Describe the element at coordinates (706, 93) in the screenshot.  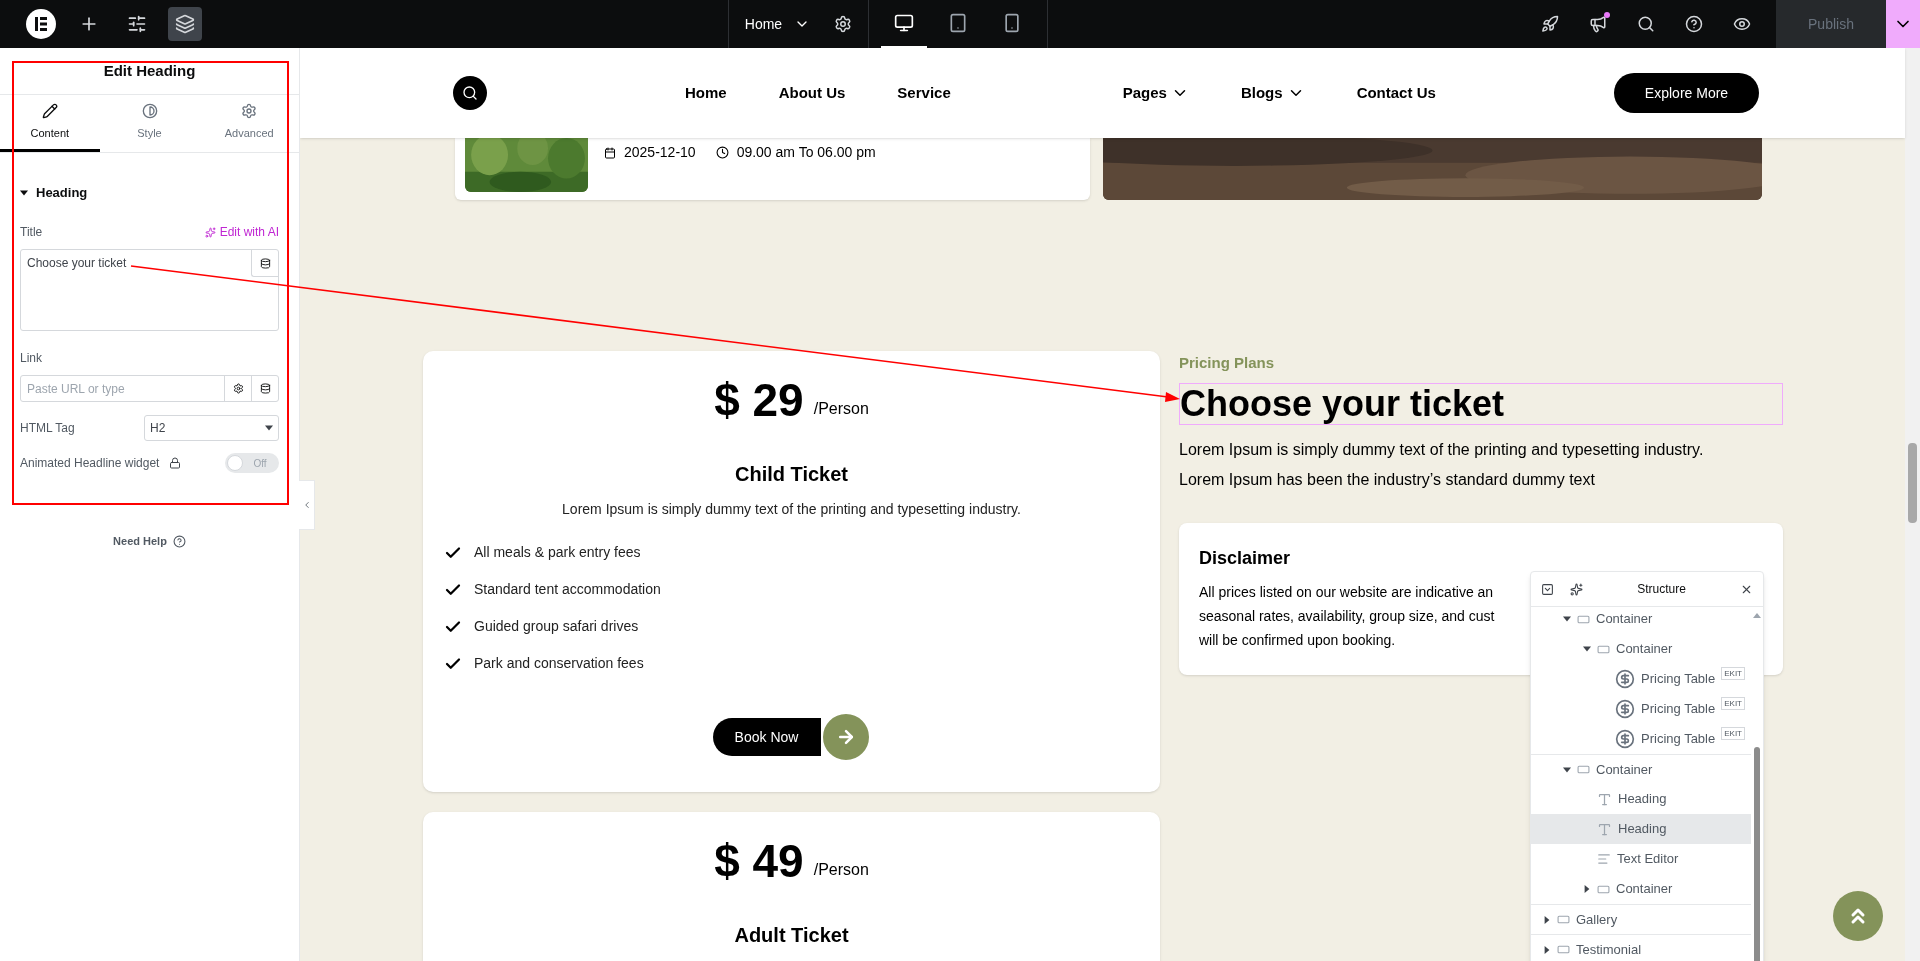
I see `nav-link: Home` at that location.